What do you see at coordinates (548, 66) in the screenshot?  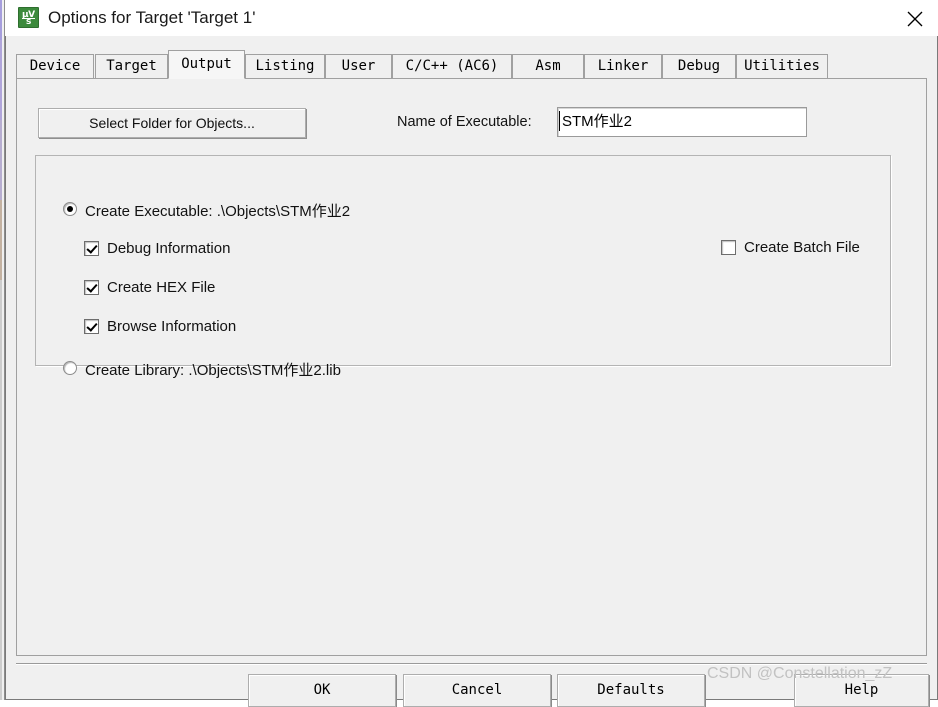 I see `tab-asm: Asm` at bounding box center [548, 66].